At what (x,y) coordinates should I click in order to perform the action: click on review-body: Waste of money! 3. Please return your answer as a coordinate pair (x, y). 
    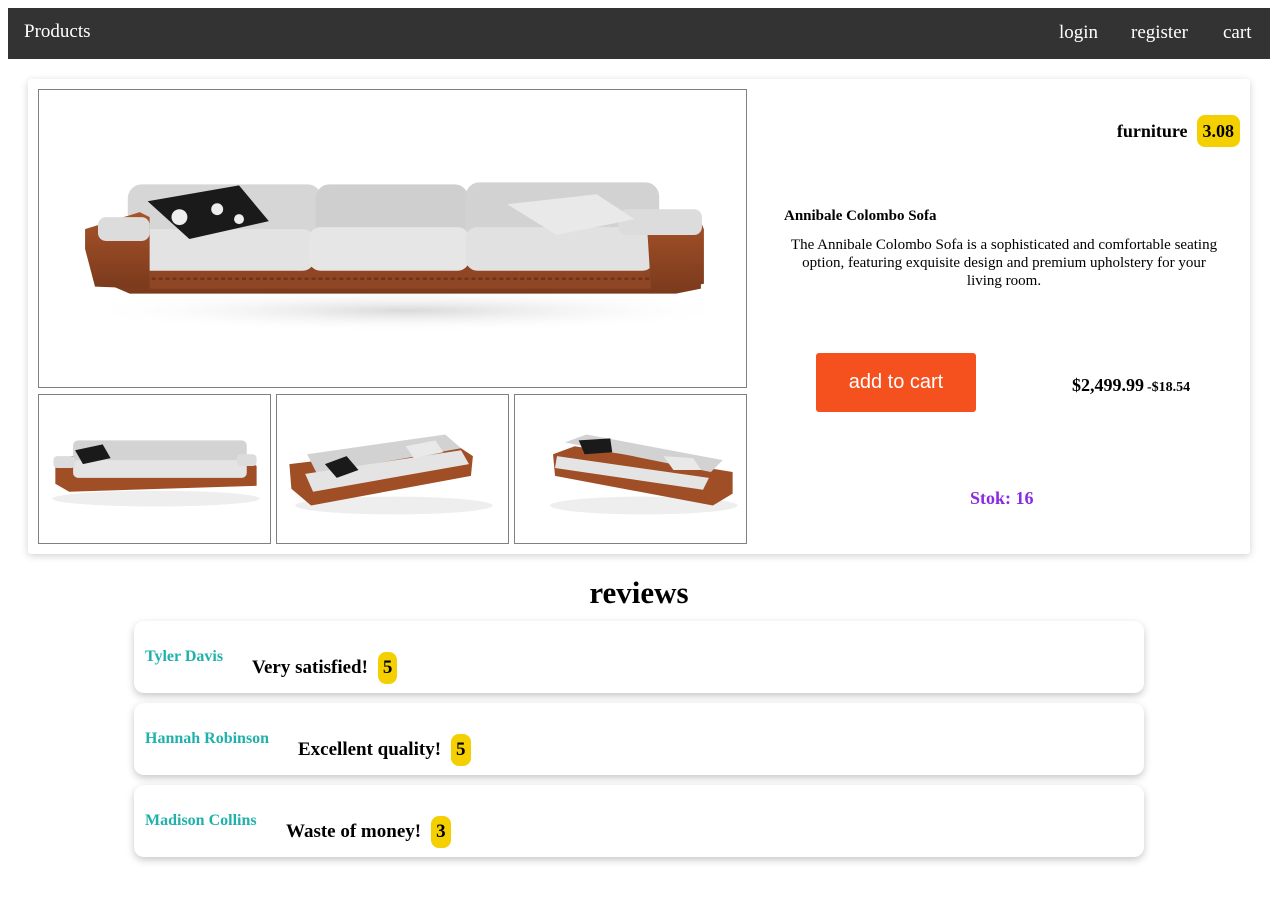
    Looking at the image, I should click on (368, 832).